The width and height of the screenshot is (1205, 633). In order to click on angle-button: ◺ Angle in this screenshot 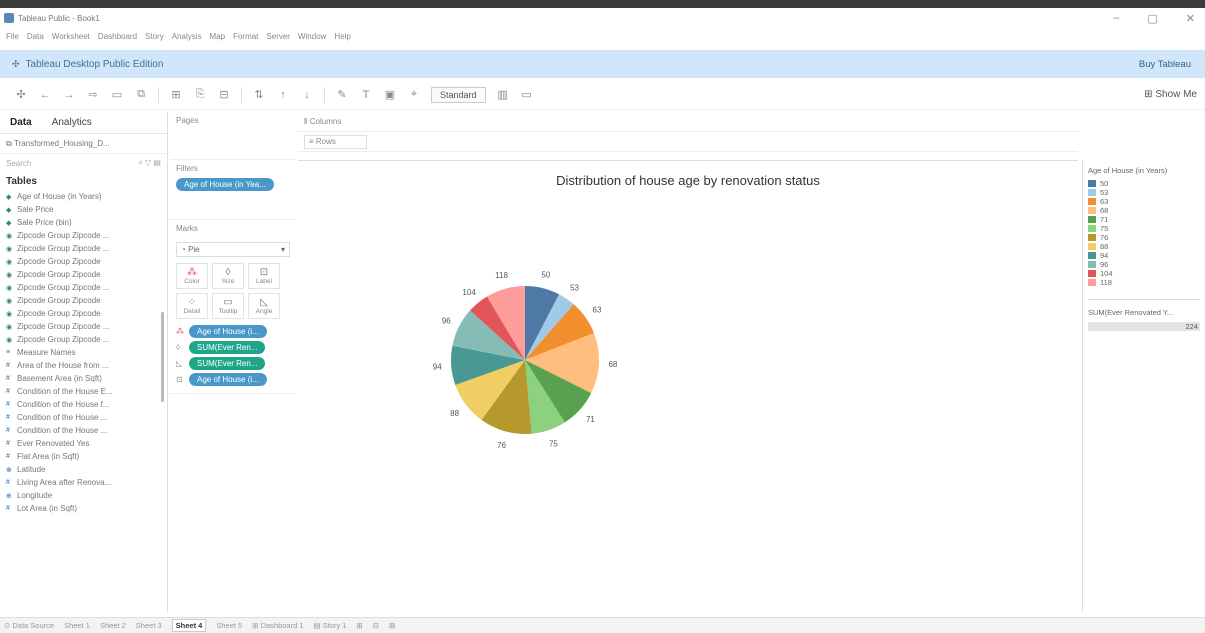, I will do `click(264, 306)`.